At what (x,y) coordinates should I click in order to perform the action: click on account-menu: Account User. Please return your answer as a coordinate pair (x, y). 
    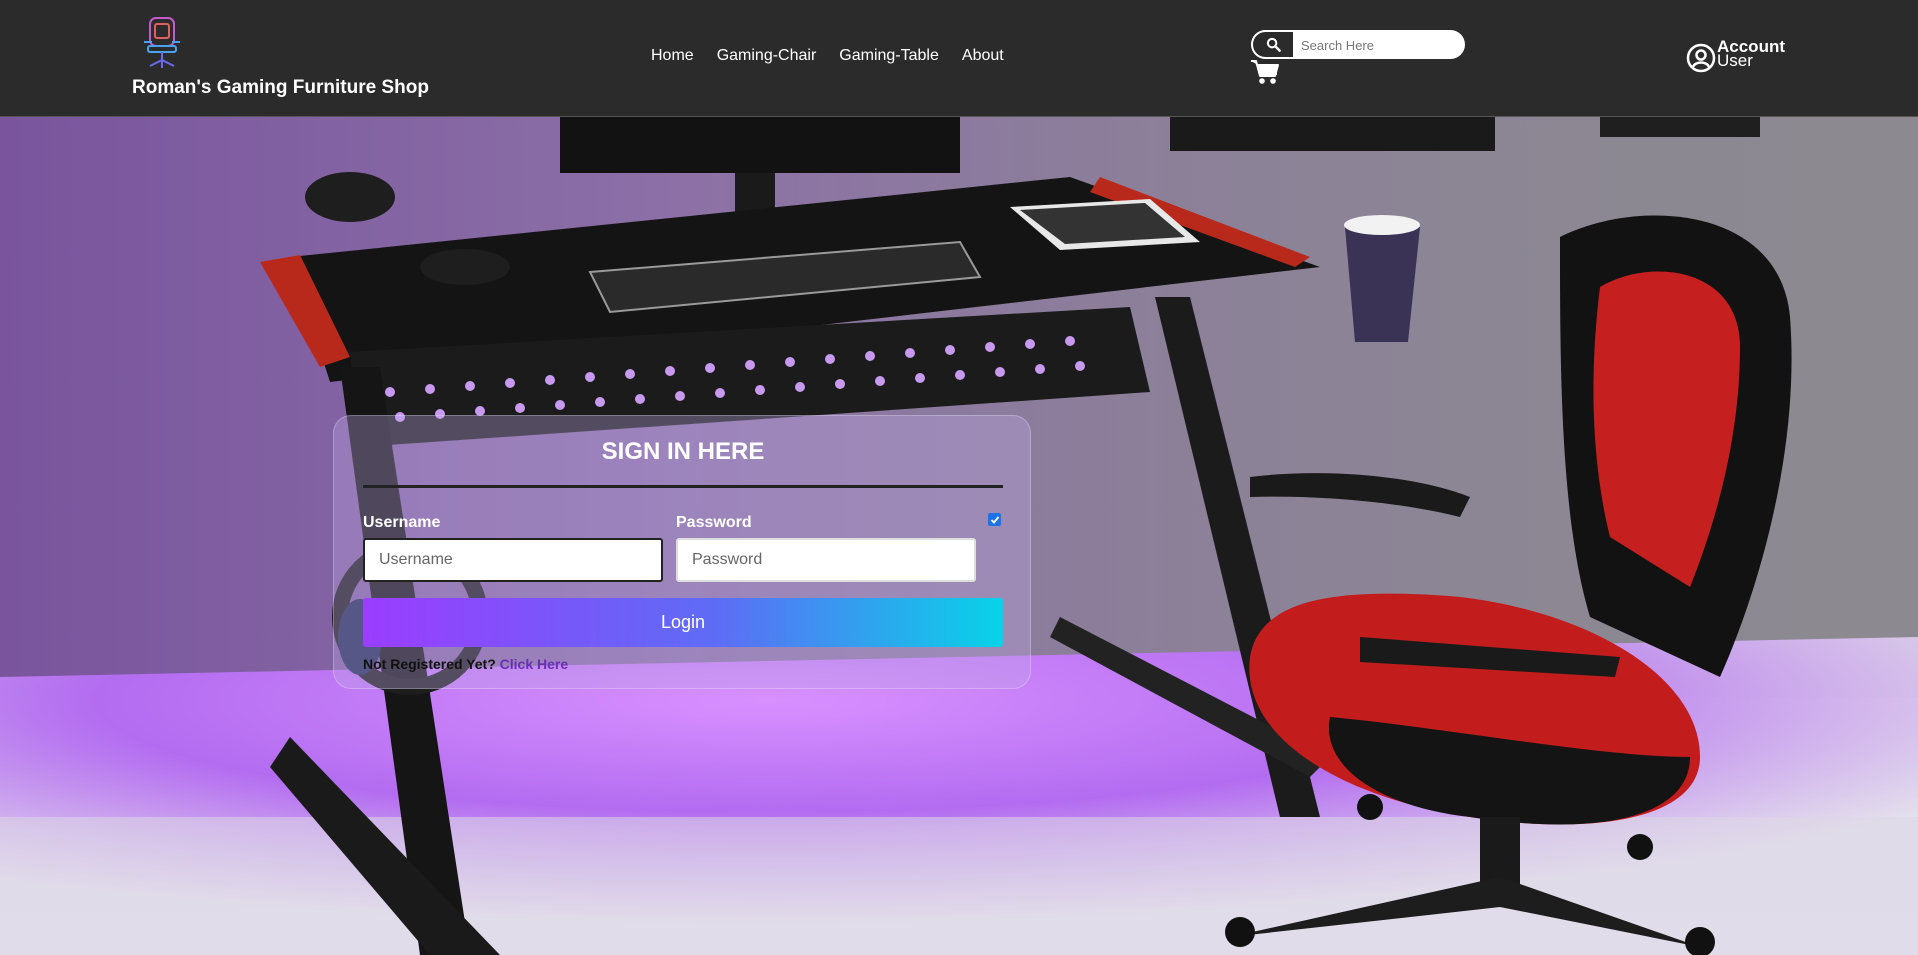
    Looking at the image, I should click on (1735, 55).